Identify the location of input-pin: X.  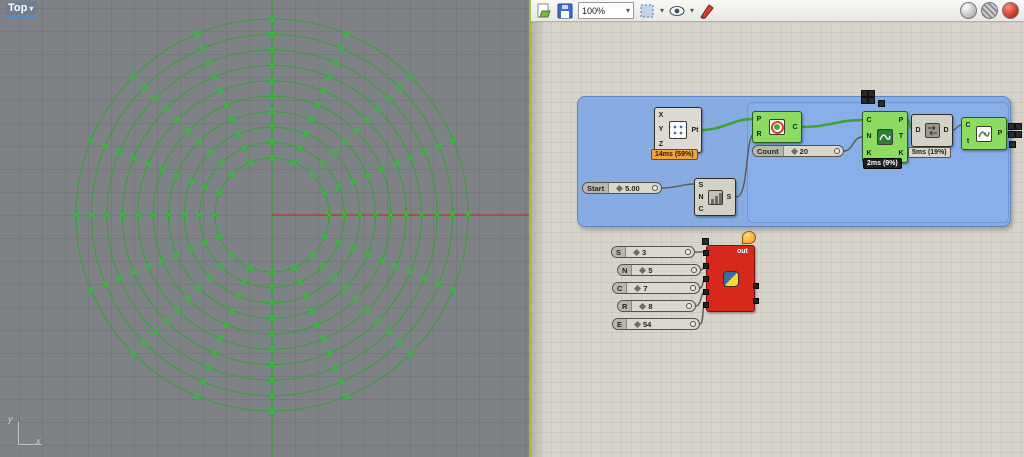
(661, 115).